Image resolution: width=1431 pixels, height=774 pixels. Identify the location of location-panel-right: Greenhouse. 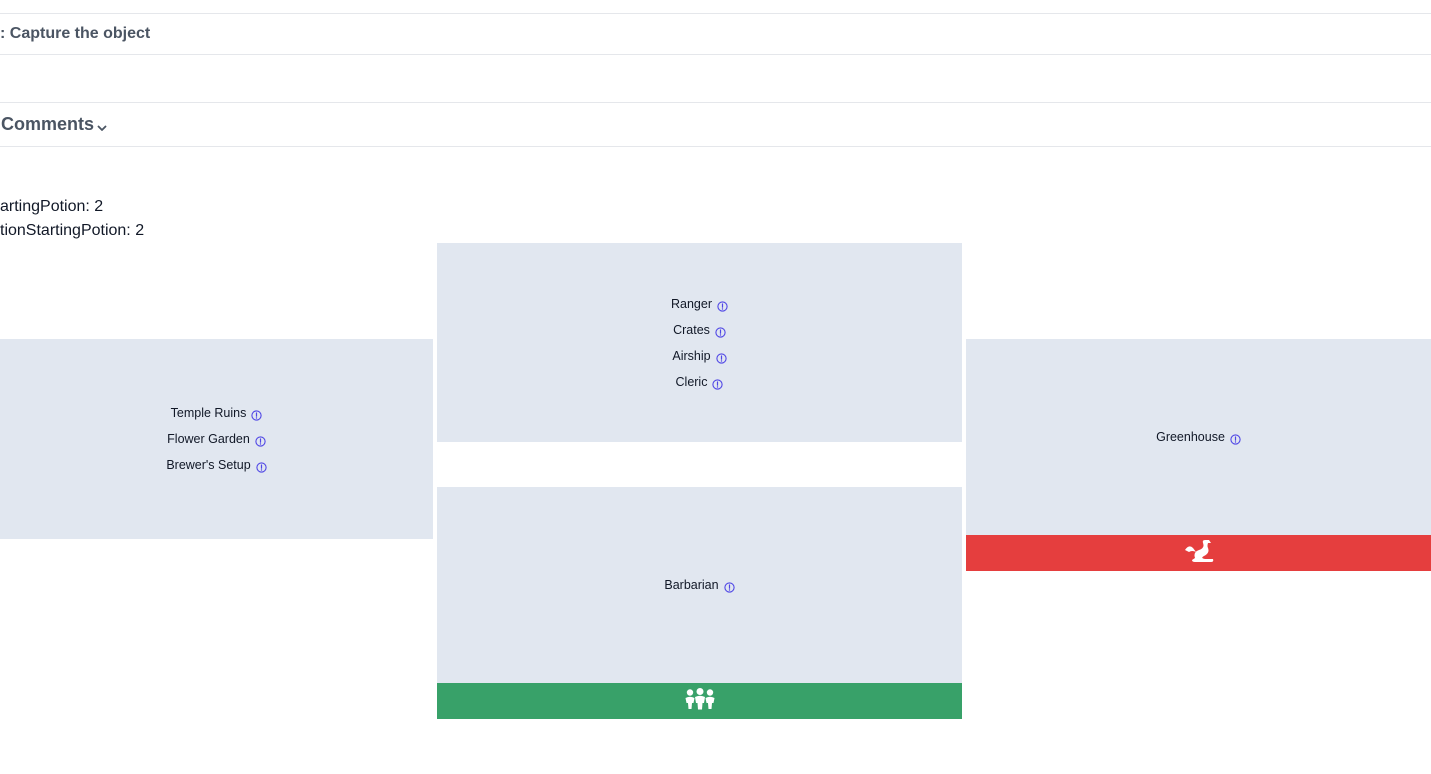
(1198, 437).